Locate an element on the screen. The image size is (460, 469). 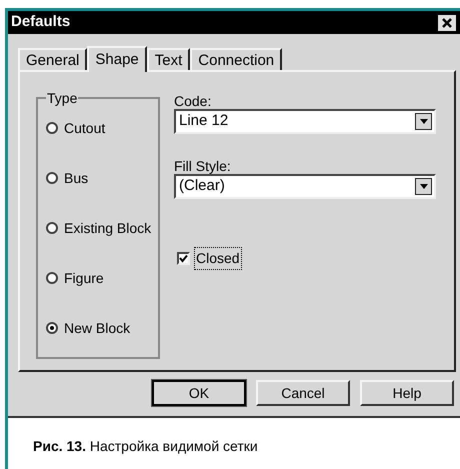
window-title: Defaults is located at coordinates (40, 22).